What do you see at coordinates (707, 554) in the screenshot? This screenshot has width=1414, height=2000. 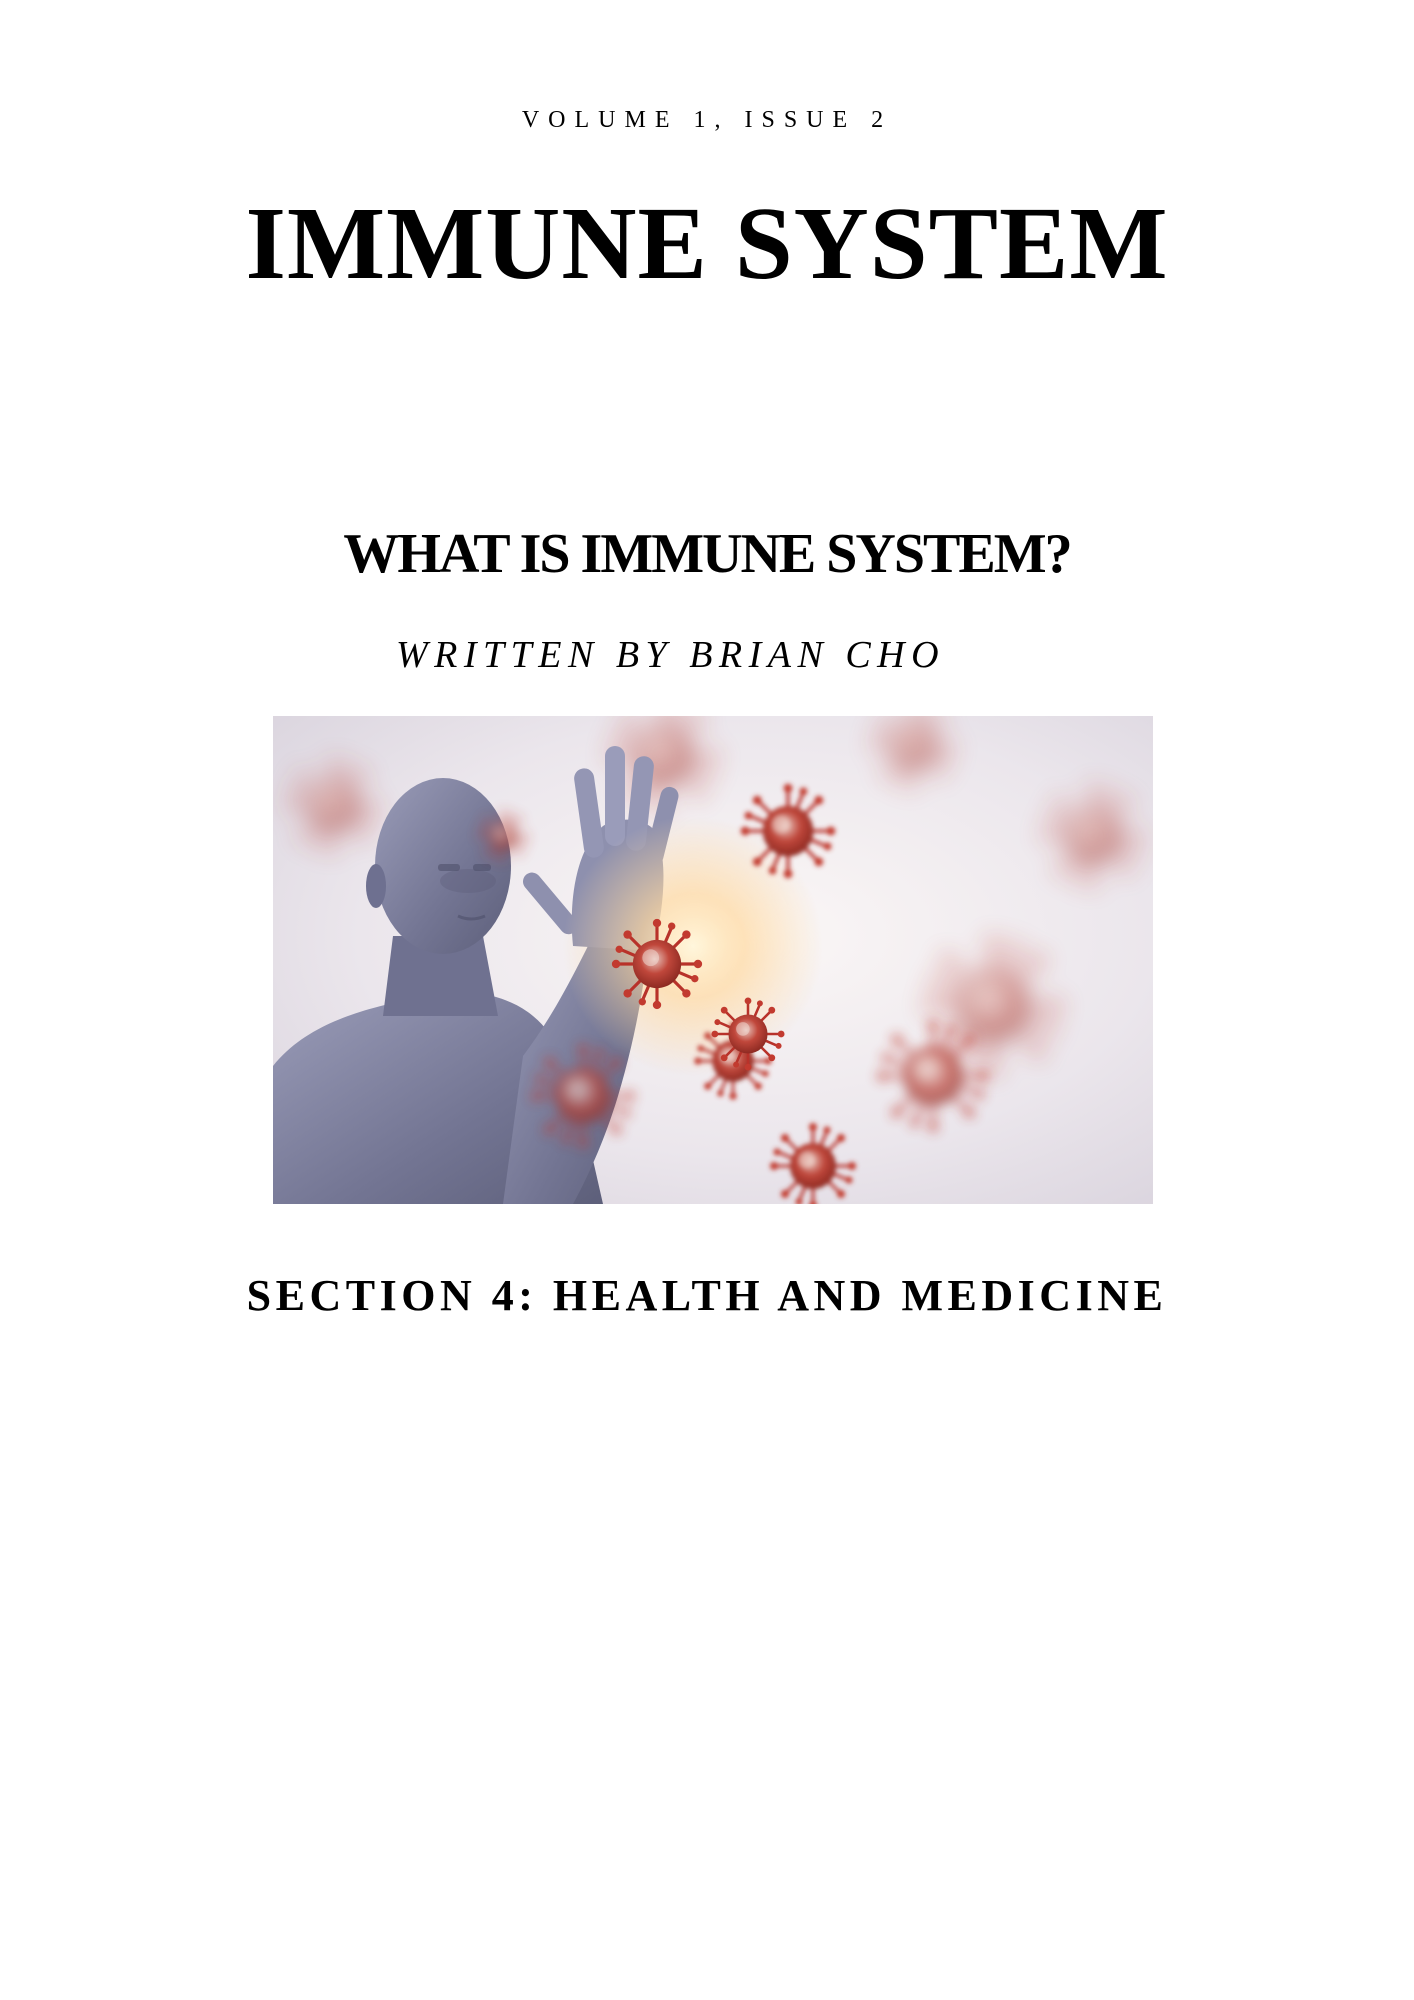 I see `article-headline: WHAT IS IMMUNE SYSTEM?` at bounding box center [707, 554].